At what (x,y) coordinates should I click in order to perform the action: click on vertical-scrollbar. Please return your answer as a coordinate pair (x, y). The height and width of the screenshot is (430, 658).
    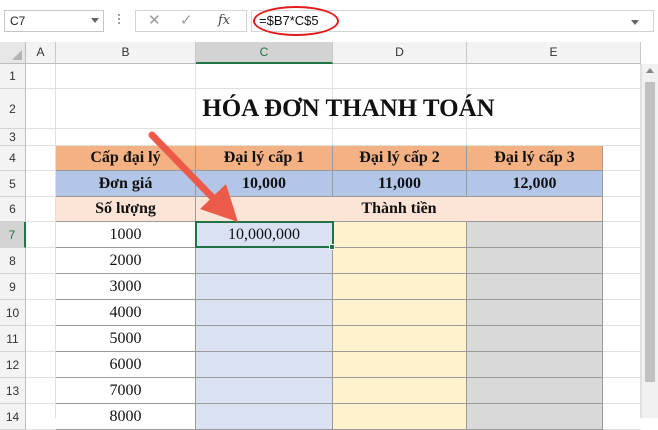
    Looking at the image, I should click on (649, 241).